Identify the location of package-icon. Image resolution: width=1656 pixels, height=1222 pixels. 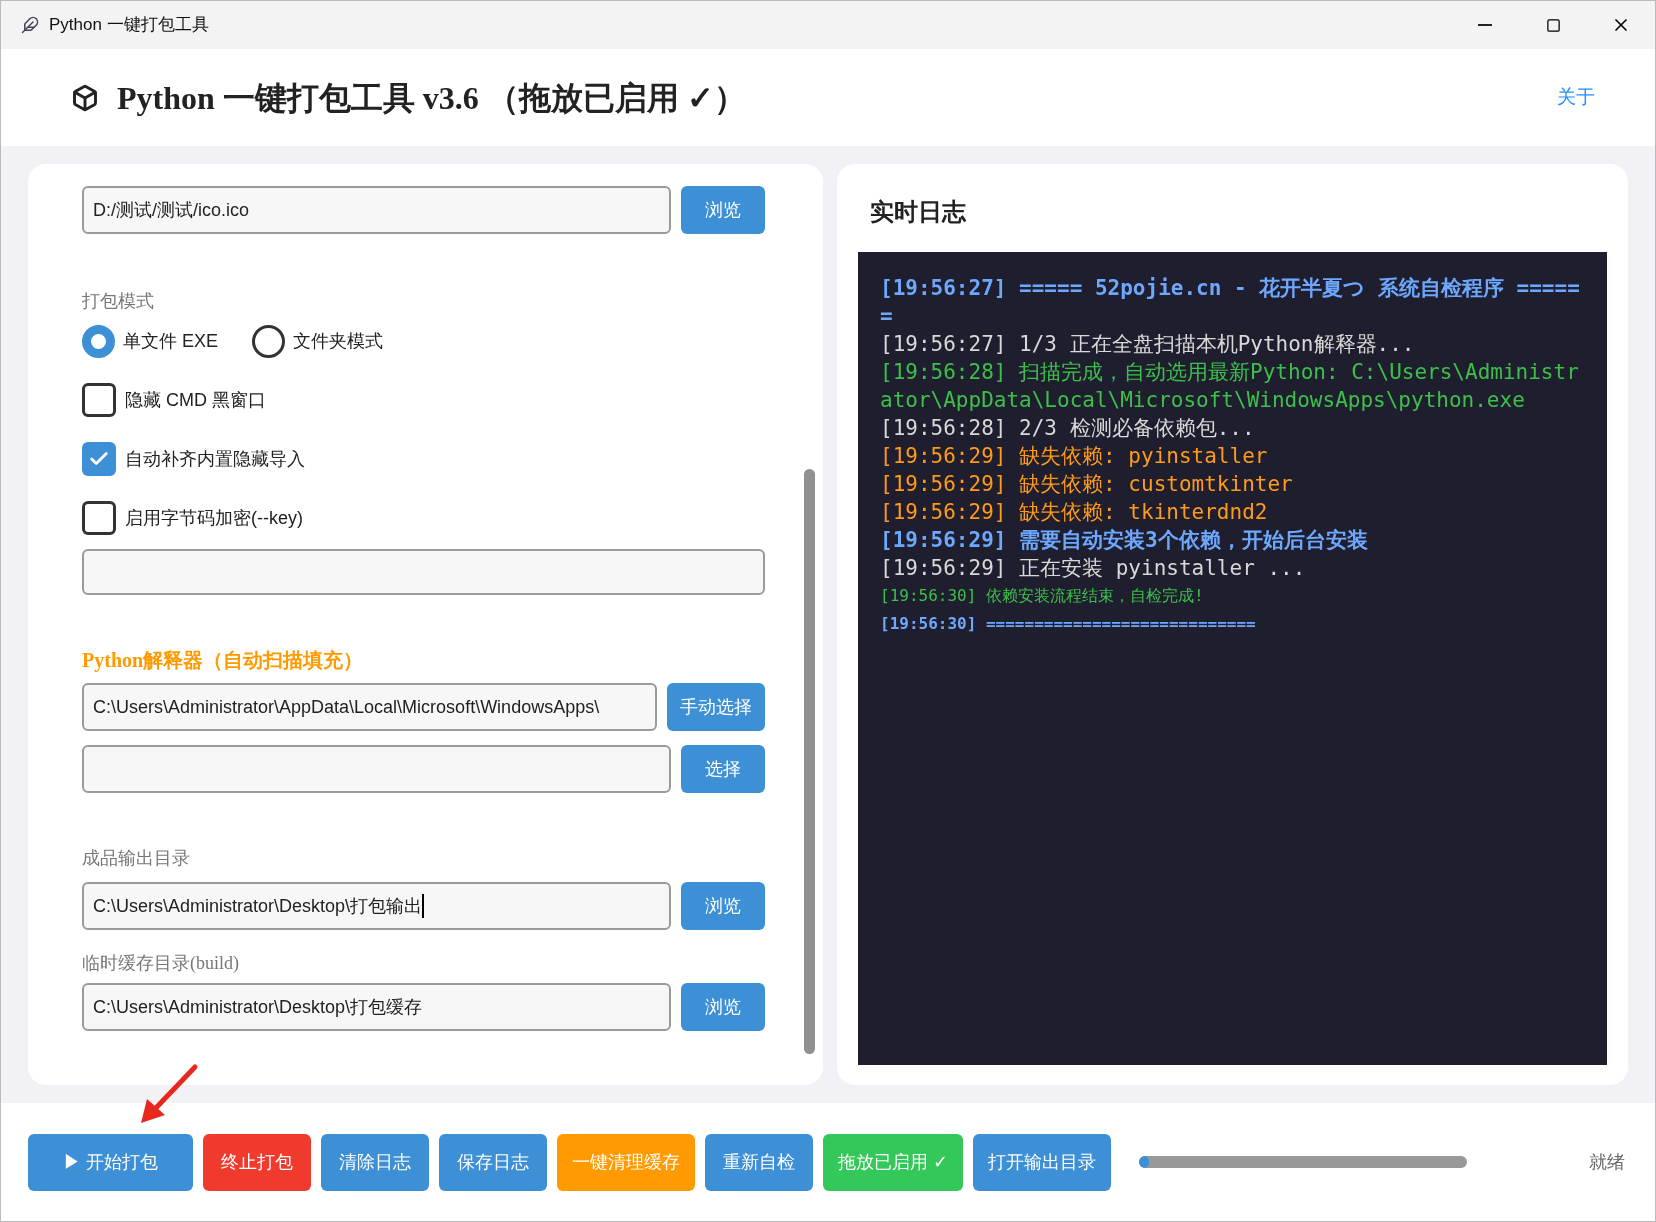
(85, 97).